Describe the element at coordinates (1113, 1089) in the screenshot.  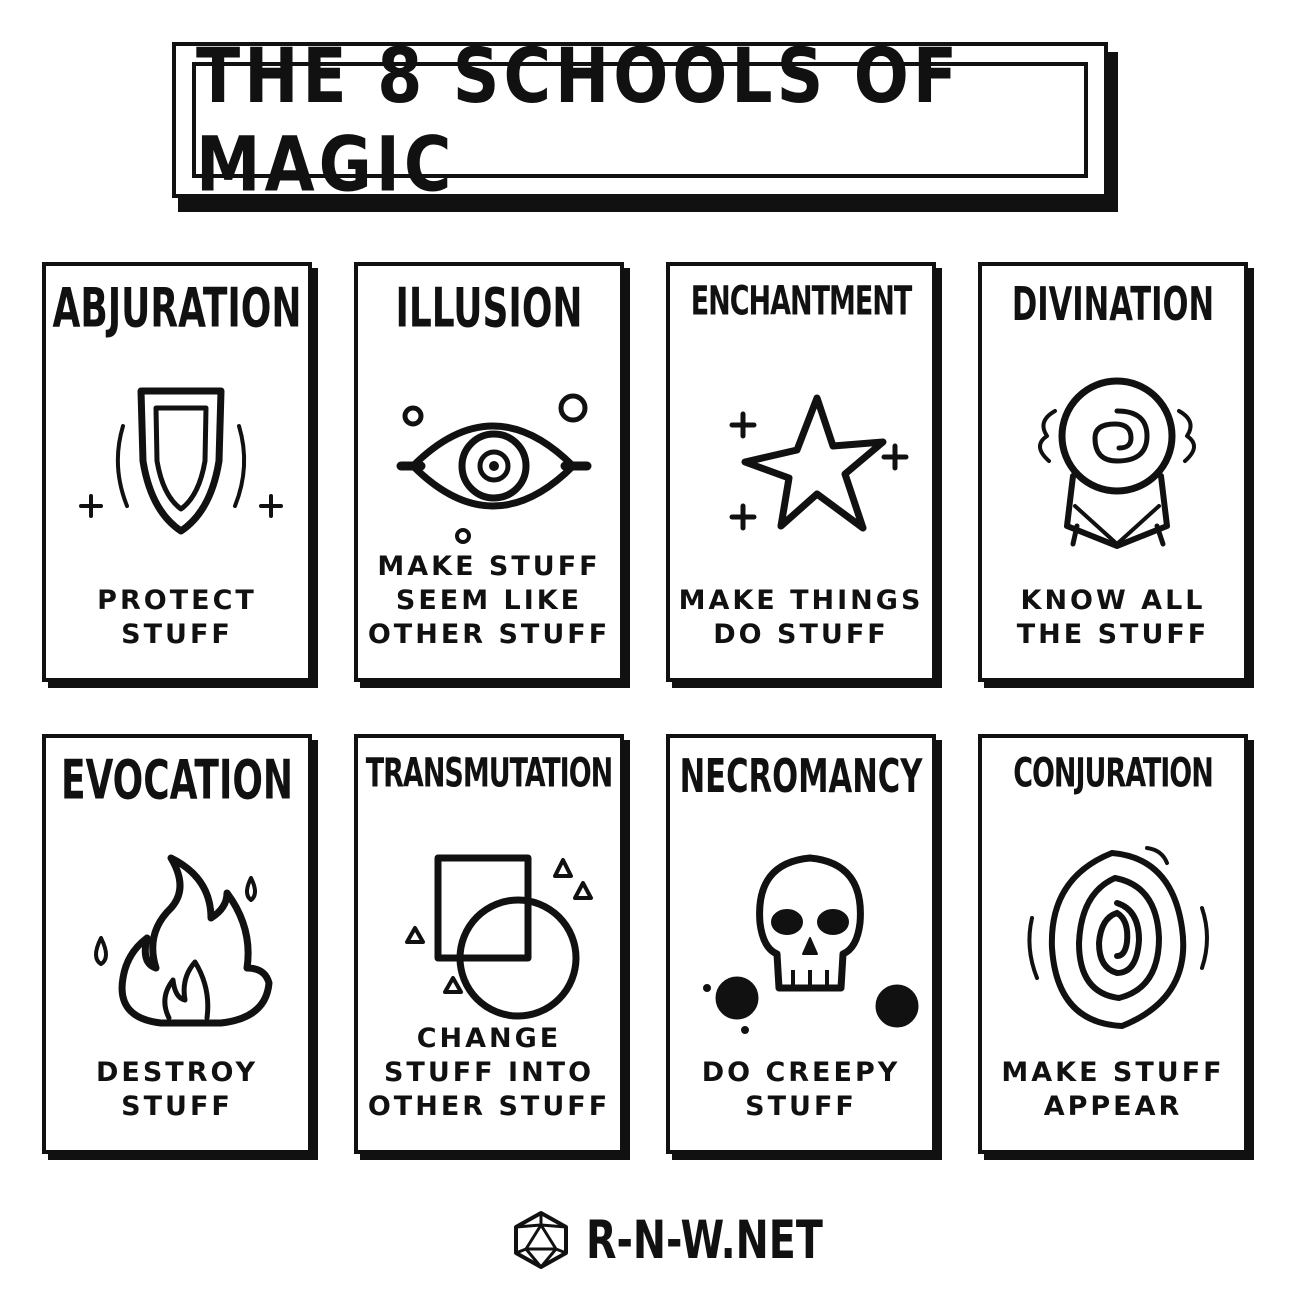
I see `card-description: MAKE STUFF APPEAR` at that location.